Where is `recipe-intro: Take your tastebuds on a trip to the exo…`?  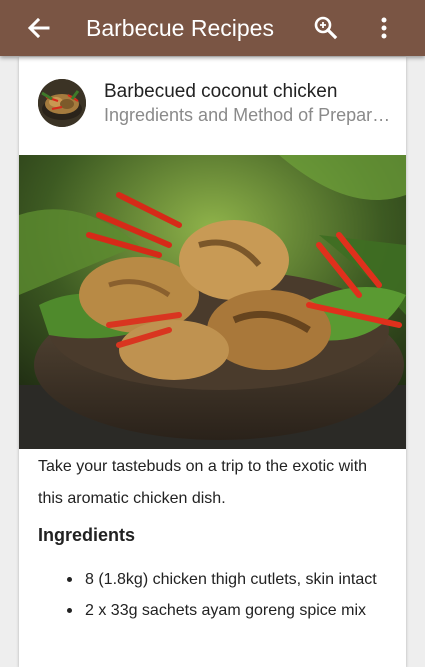 recipe-intro: Take your tastebuds on a trip to the exo… is located at coordinates (203, 482).